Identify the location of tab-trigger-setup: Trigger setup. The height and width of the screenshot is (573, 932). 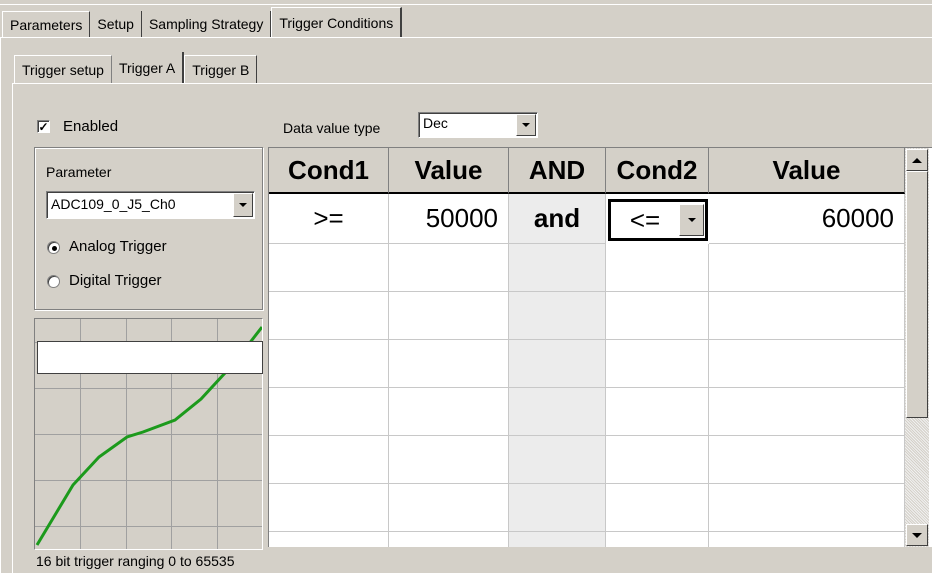
(63, 69).